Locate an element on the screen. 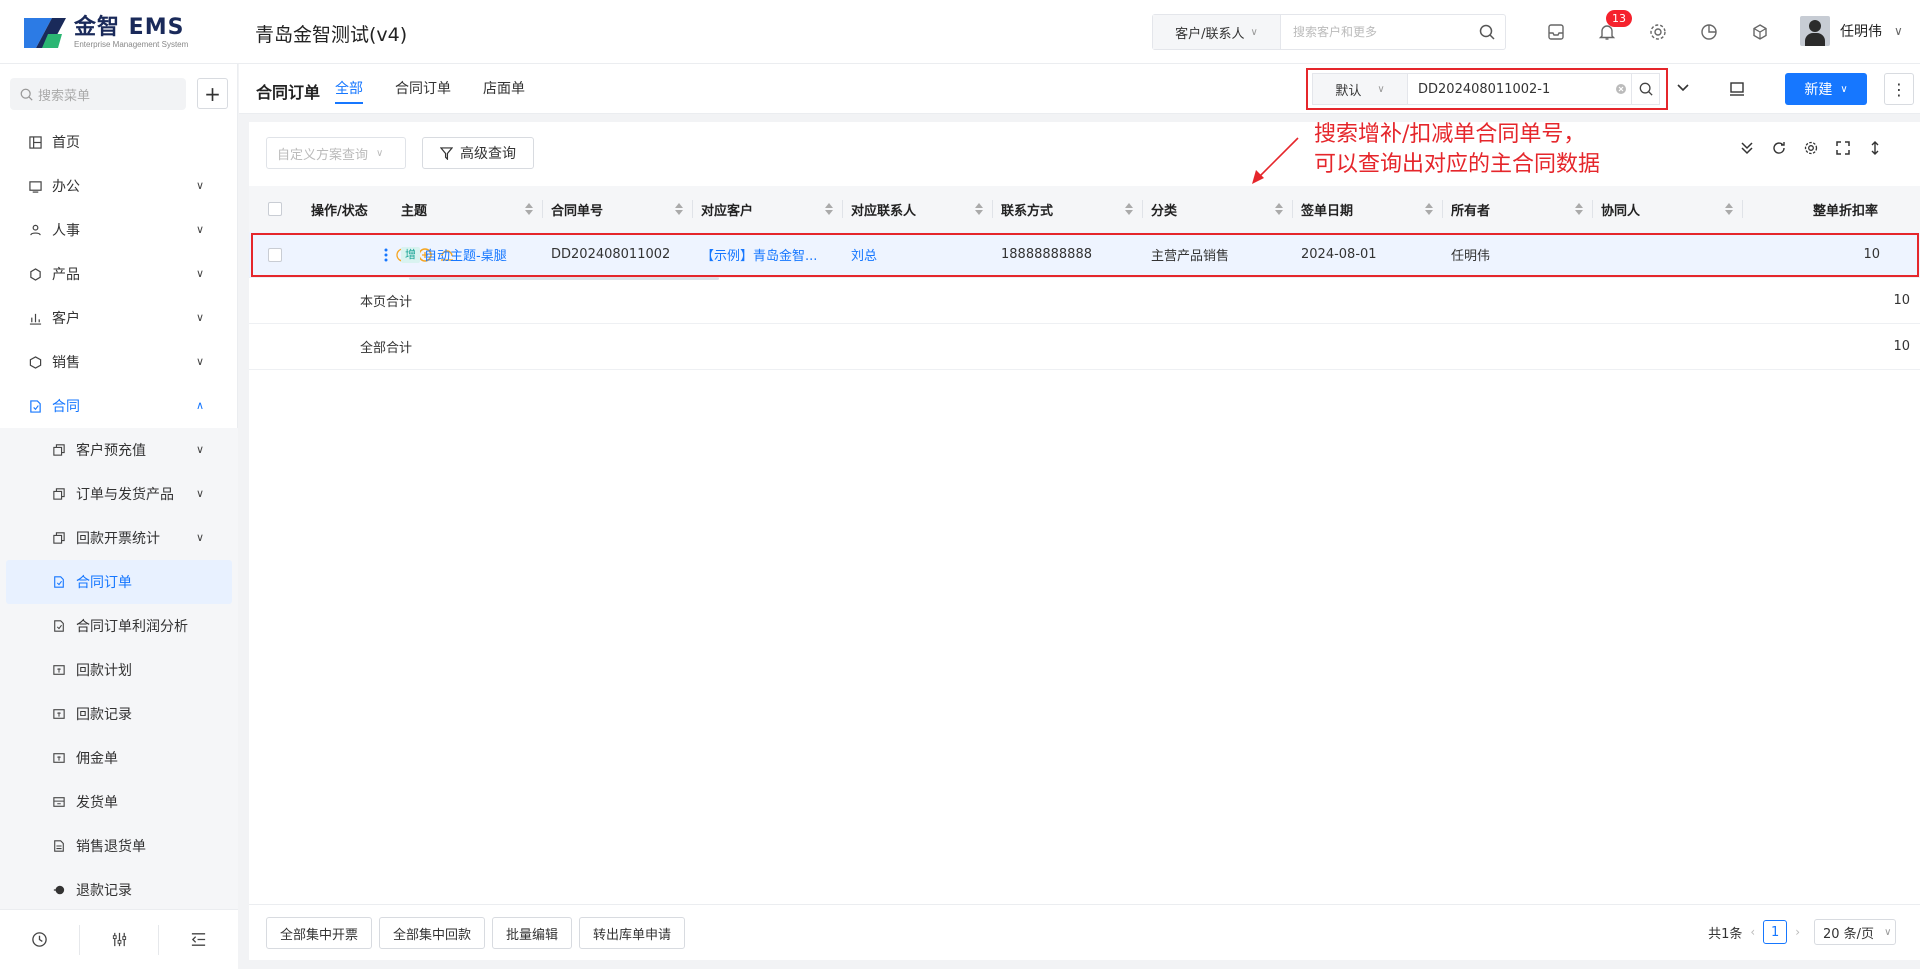 This screenshot has width=1920, height=969. subject-cell: 增 自动主题-桌腿 is located at coordinates (468, 254).